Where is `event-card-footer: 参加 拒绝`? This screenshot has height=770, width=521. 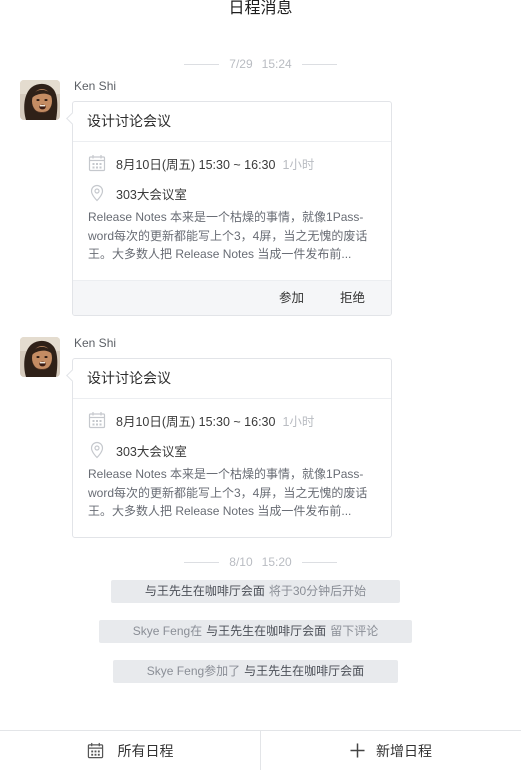 event-card-footer: 参加 拒绝 is located at coordinates (232, 297).